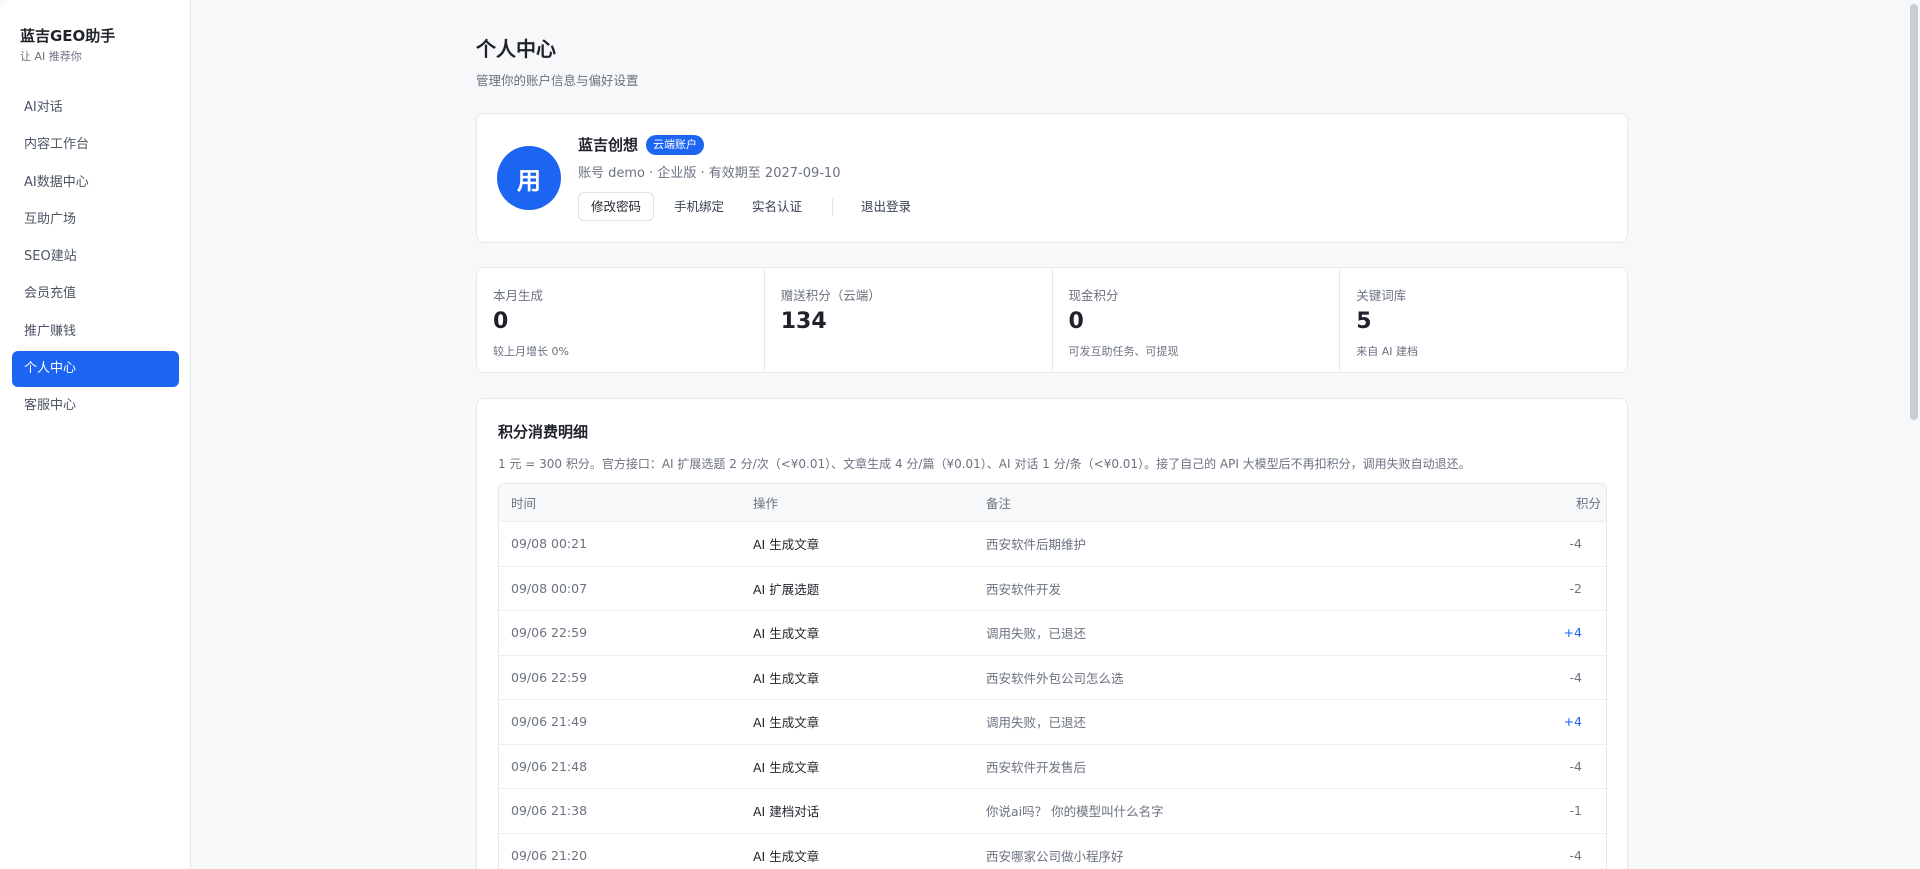 The image size is (1920, 869). I want to click on brand-subtitle: 让 AI 推荐你, so click(51, 56).